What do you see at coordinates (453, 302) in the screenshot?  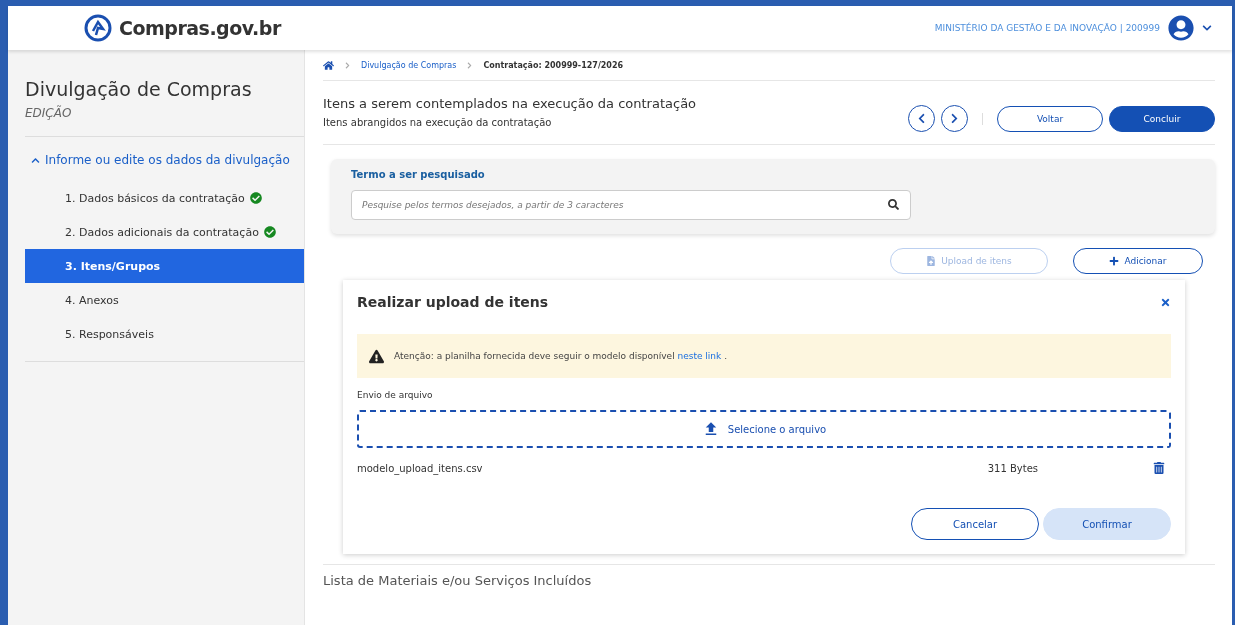 I see `dialog-title: Realizar upload de itens` at bounding box center [453, 302].